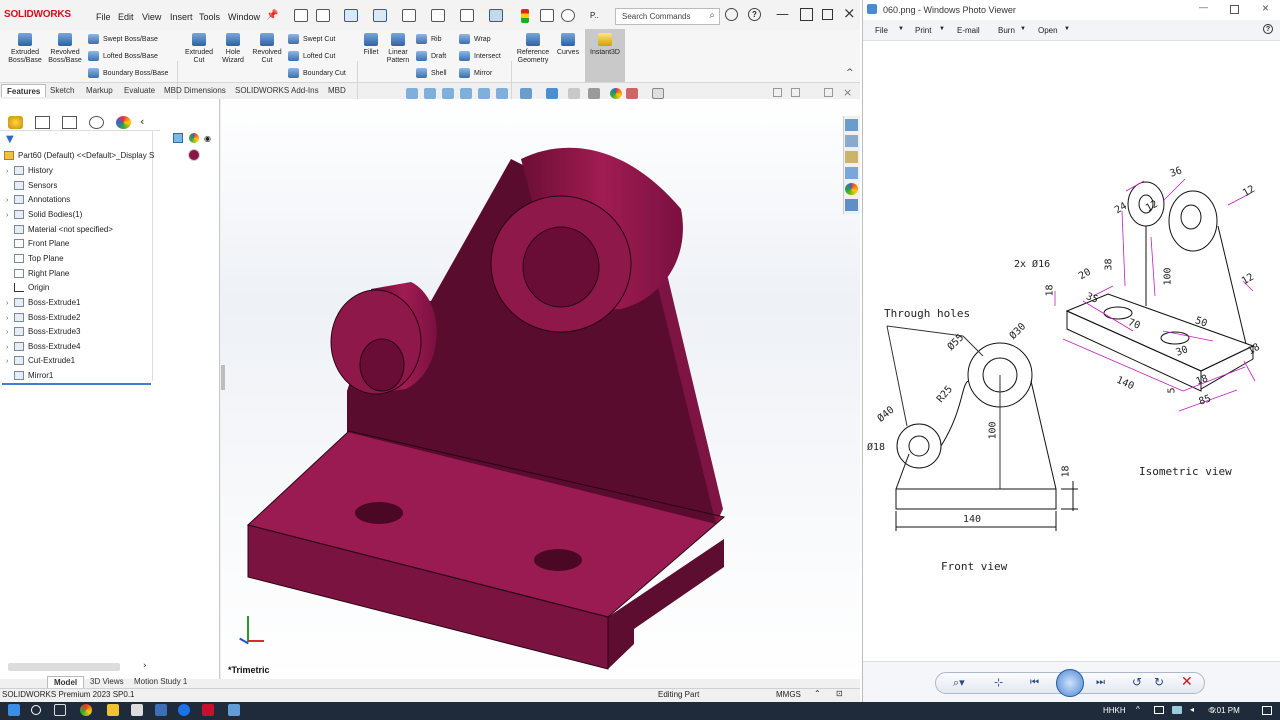 This screenshot has height=720, width=1280. Describe the element at coordinates (44, 215) in the screenshot. I see `tree-item-solid-bodies: › Solid Bodies(1)` at that location.